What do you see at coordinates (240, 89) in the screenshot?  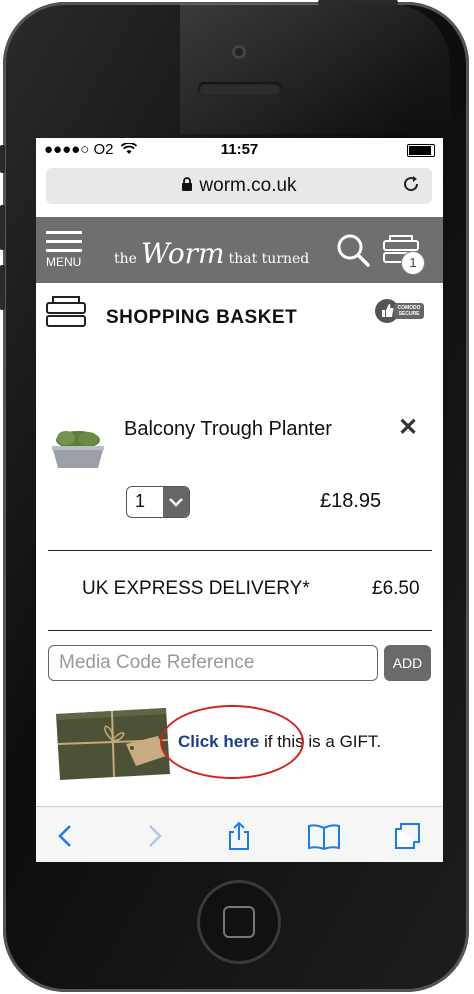 I see `earpiece-speaker` at bounding box center [240, 89].